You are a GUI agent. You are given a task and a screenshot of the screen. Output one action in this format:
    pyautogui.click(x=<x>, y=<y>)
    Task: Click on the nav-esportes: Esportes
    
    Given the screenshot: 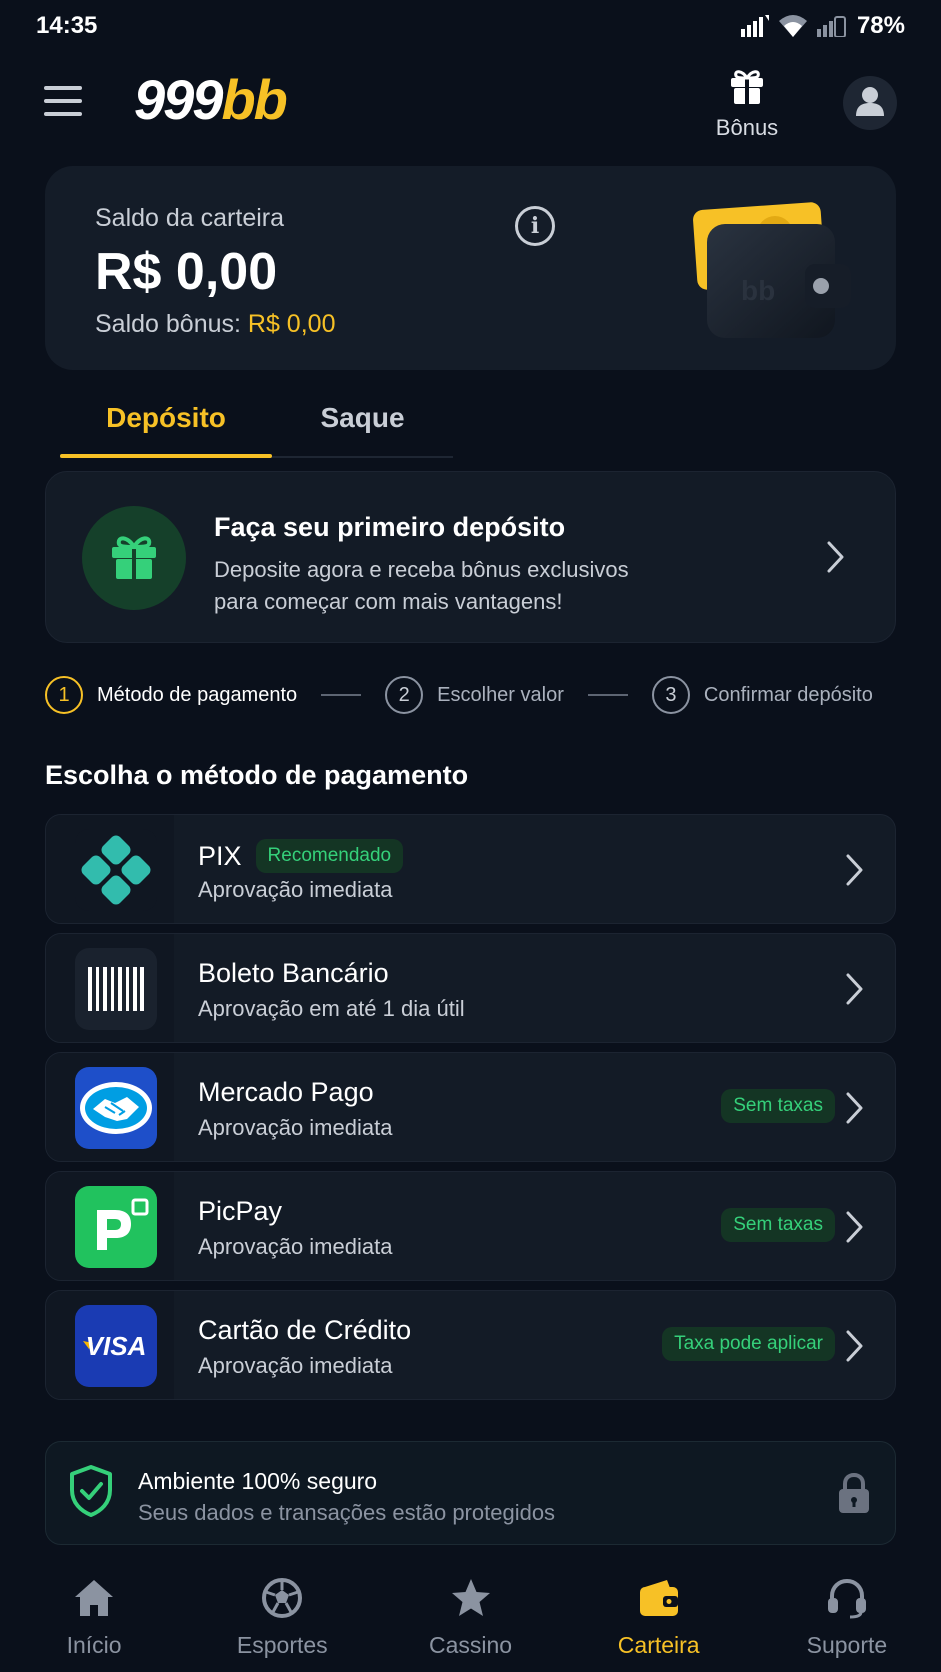 What is the action you would take?
    pyautogui.click(x=282, y=1618)
    